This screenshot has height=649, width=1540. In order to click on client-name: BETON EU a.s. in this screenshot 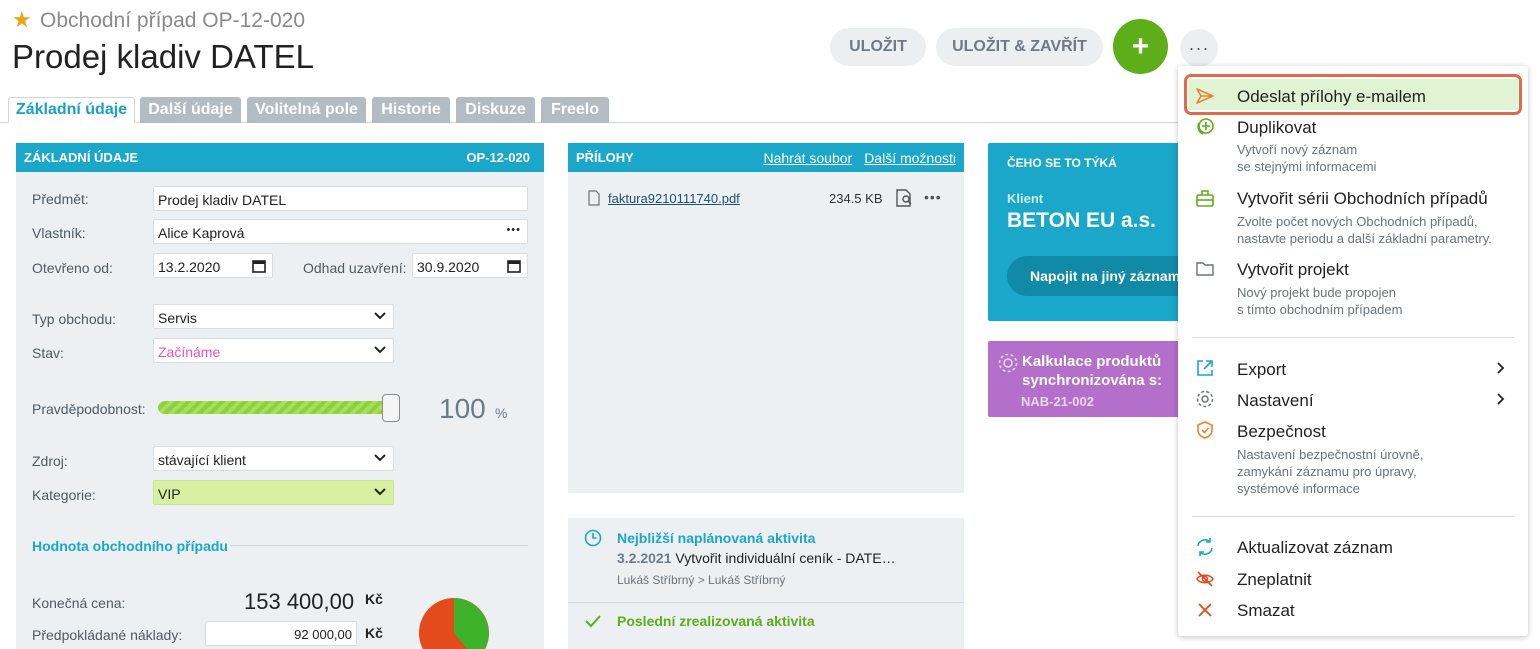, I will do `click(1081, 221)`.